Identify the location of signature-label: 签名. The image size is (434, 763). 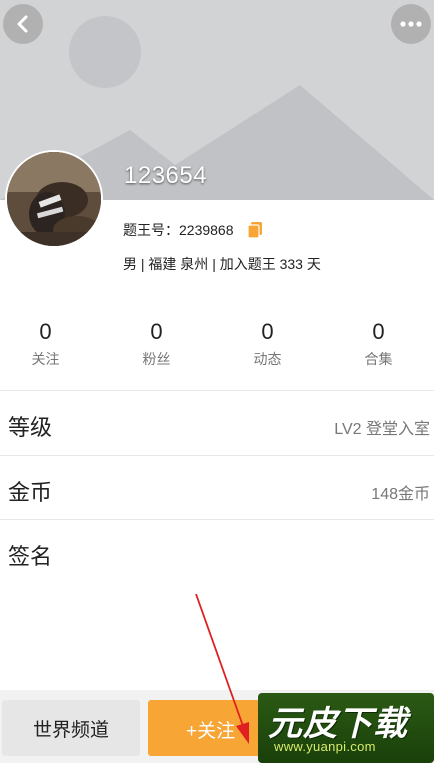
(30, 556).